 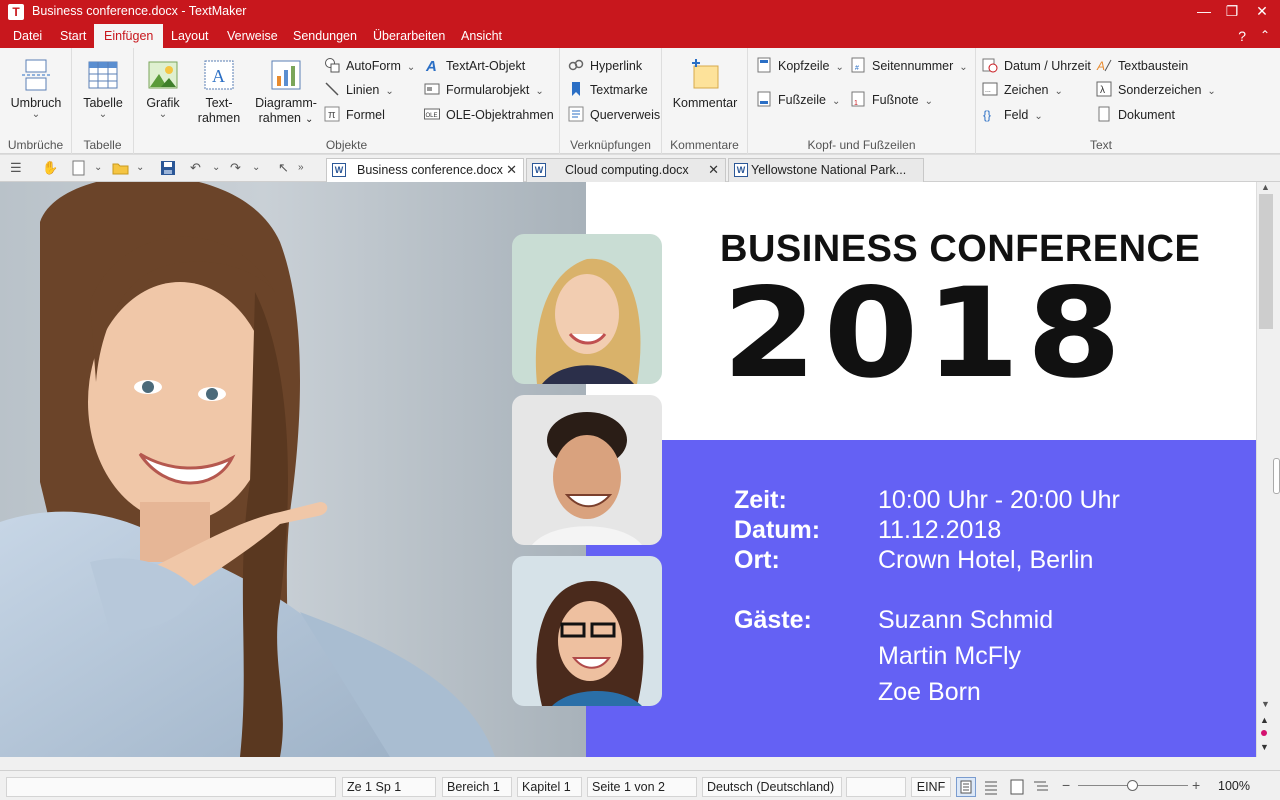 What do you see at coordinates (431, 65) in the screenshot?
I see `svg-text: A` at bounding box center [431, 65].